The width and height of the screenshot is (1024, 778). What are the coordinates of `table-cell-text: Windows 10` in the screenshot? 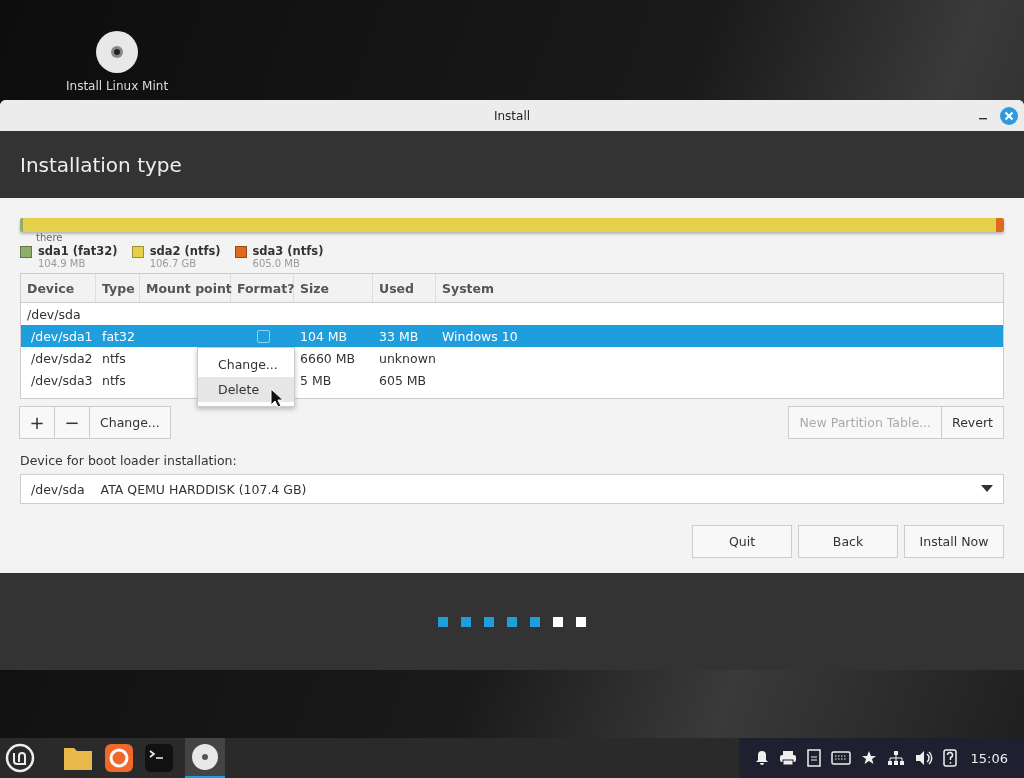 It's located at (480, 336).